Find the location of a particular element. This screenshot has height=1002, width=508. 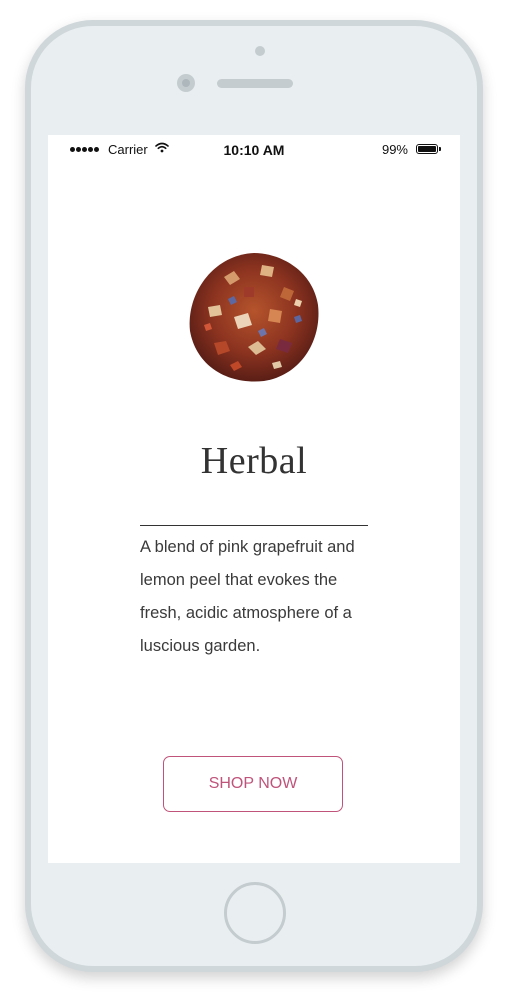

battery-percent: 99% is located at coordinates (394, 149).